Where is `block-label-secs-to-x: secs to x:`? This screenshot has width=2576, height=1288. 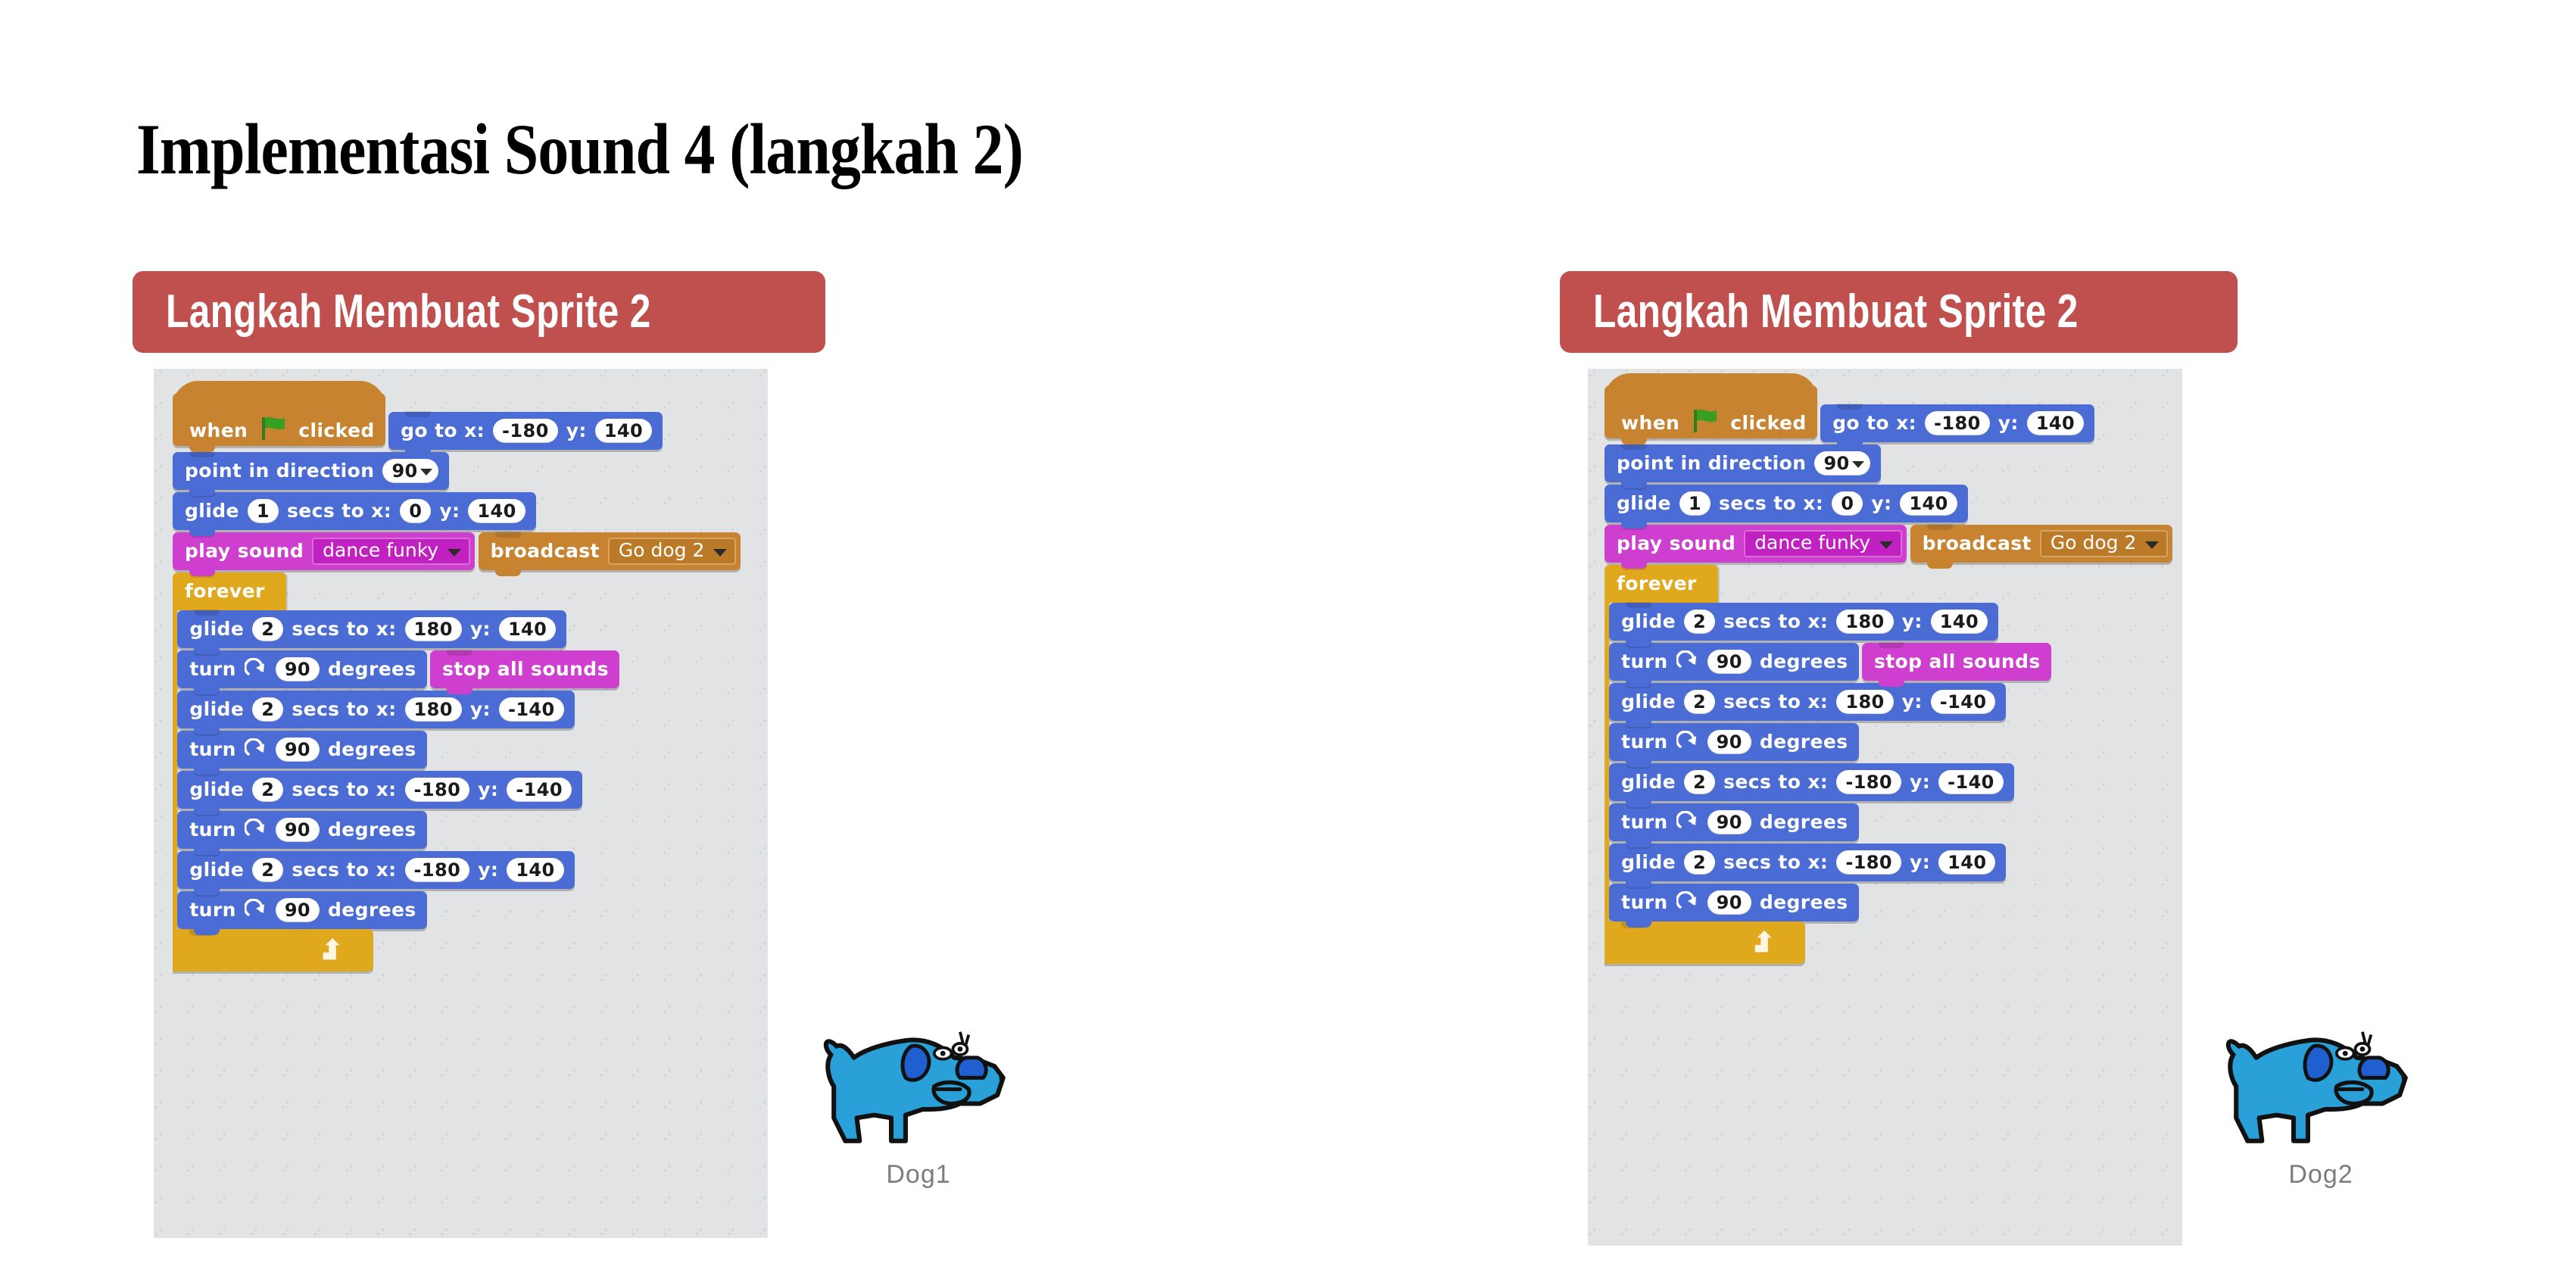
block-label-secs-to-x: secs to x: is located at coordinates (344, 629).